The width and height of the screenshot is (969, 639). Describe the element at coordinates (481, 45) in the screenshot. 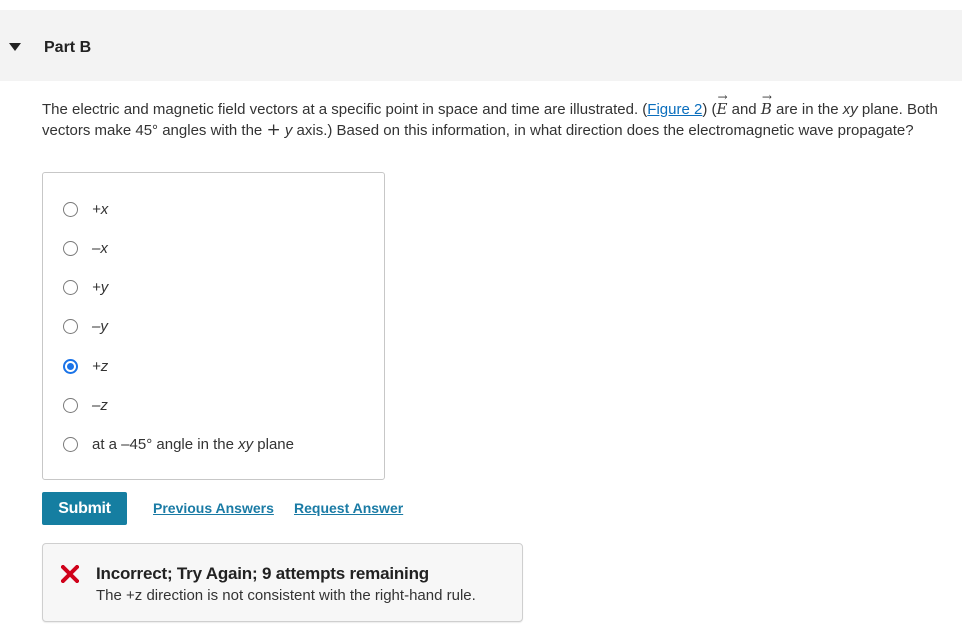

I see `part-header: Part B` at that location.